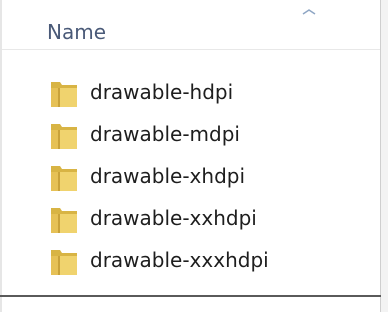 The width and height of the screenshot is (388, 312). Describe the element at coordinates (162, 92) in the screenshot. I see `file-name: drawable-hdpi` at that location.